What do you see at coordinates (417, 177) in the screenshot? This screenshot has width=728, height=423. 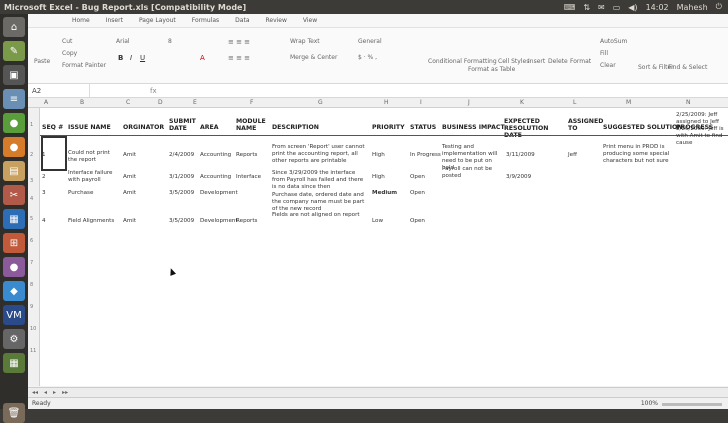 I see `row2-status: Open` at bounding box center [417, 177].